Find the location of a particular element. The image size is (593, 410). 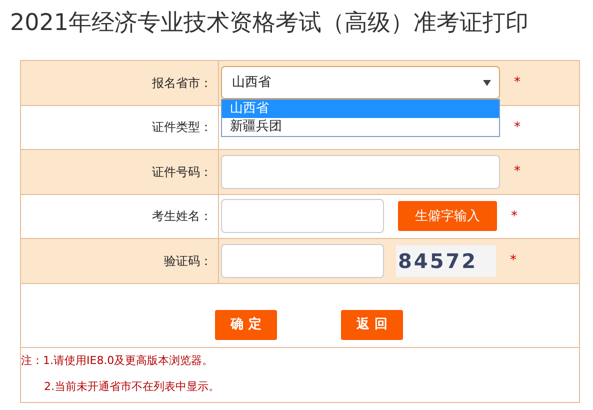

page-title: 2021年经济专业技术资格考试（高级）准考证打印 is located at coordinates (270, 23).